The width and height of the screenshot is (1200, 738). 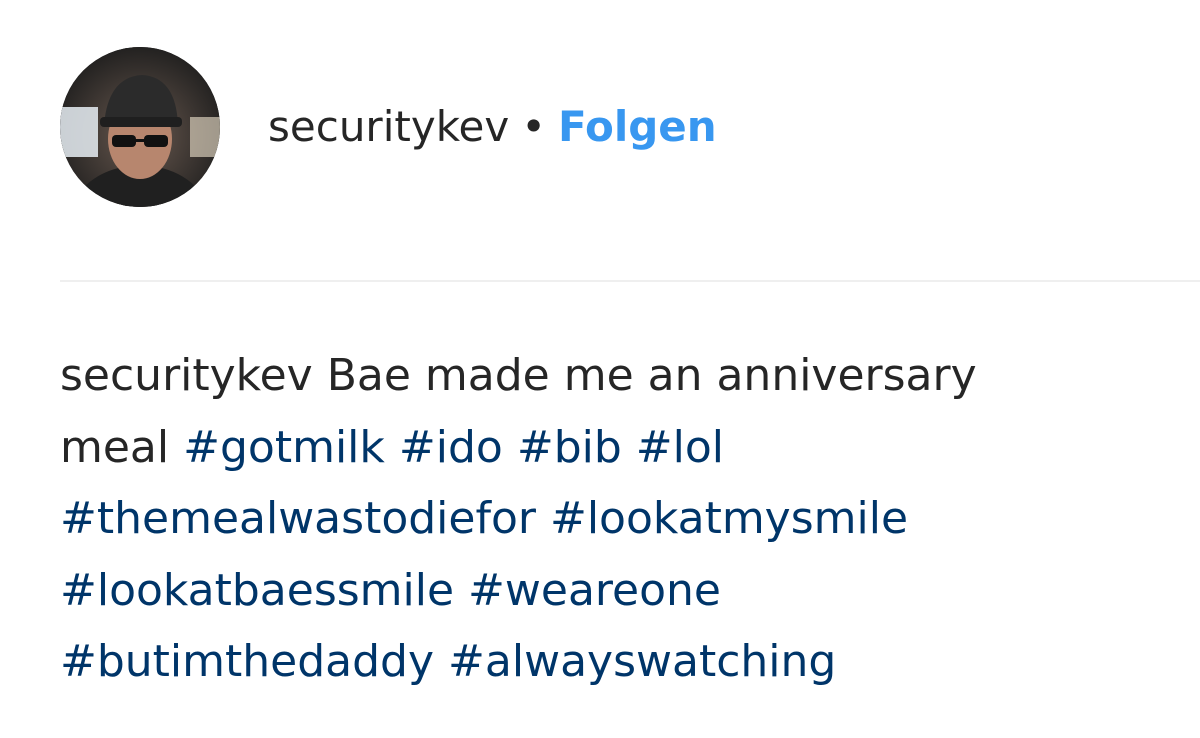 I want to click on follow-button: Folgen, so click(x=637, y=127).